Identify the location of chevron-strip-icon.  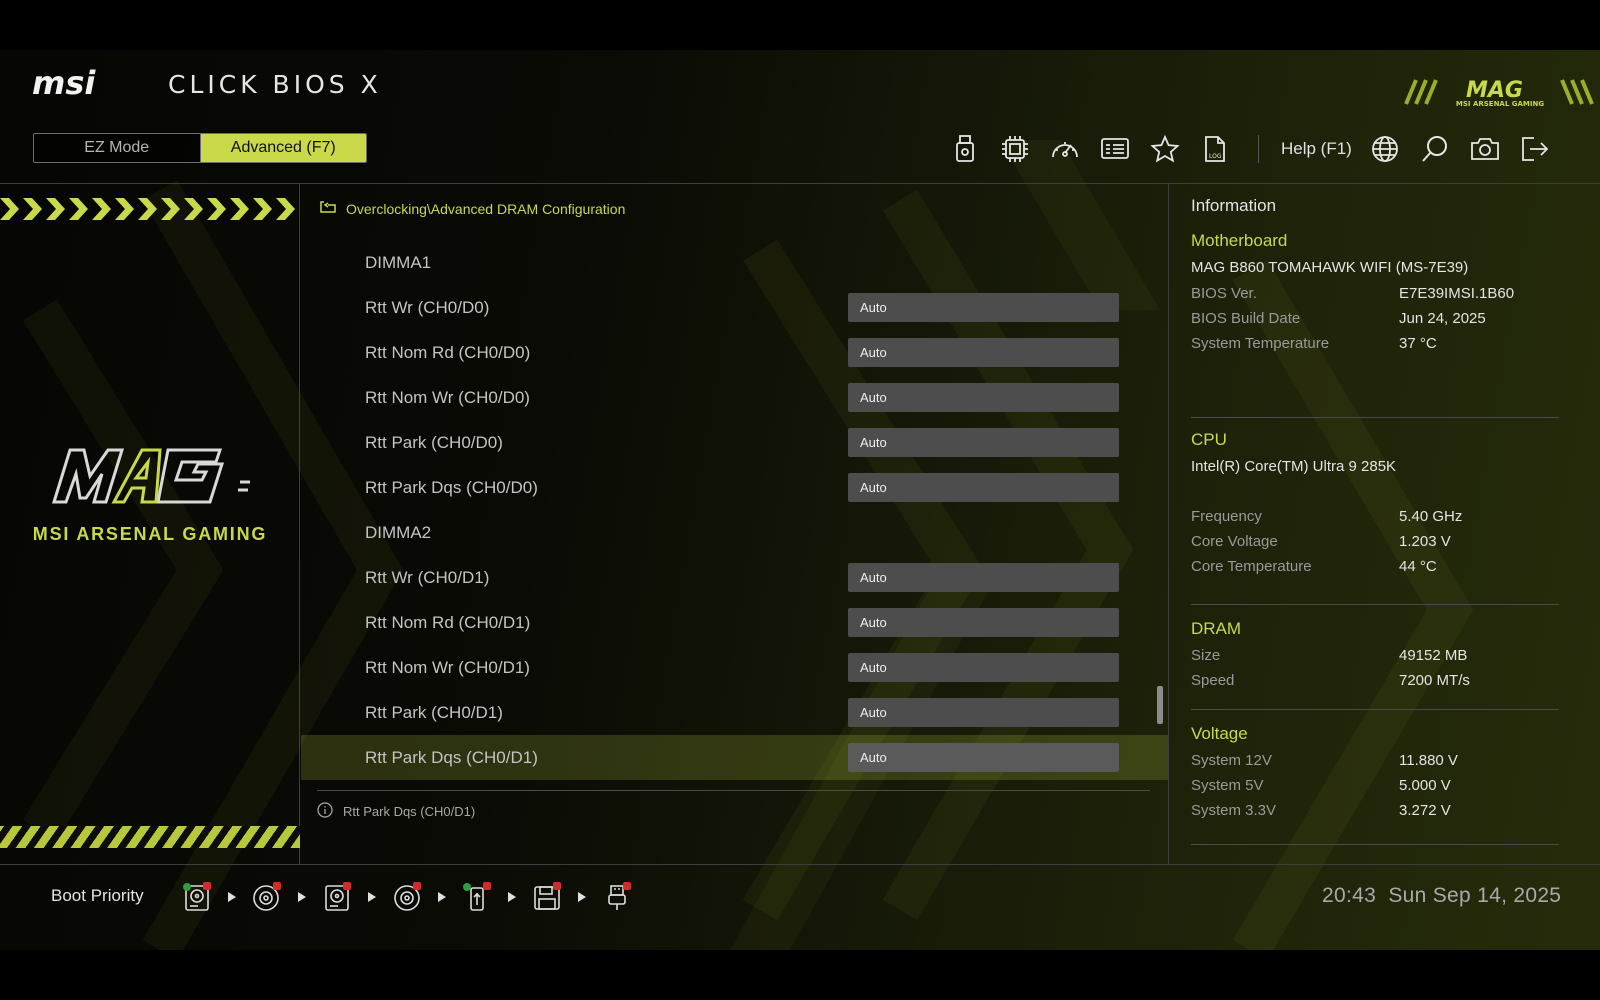
(147, 209).